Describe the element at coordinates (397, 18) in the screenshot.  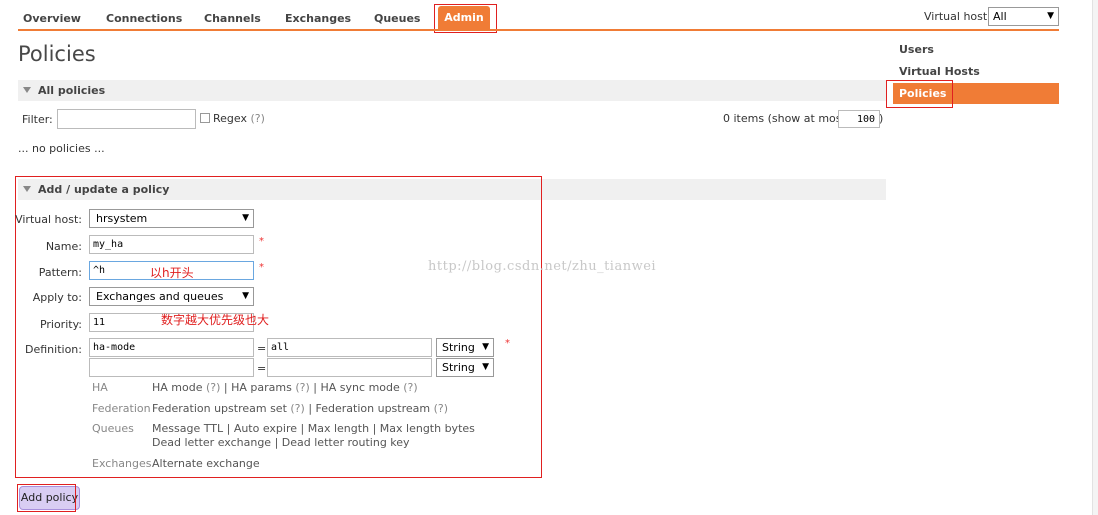
I see `nav-queues: Queues` at that location.